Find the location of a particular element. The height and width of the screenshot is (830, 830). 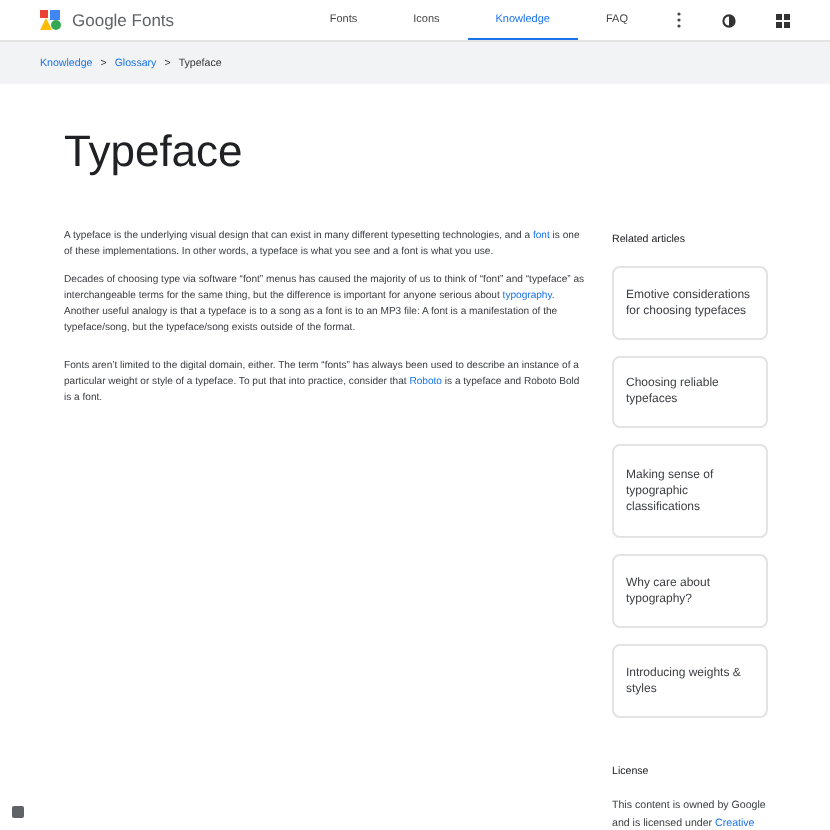

apps-grid-icon is located at coordinates (783, 20).